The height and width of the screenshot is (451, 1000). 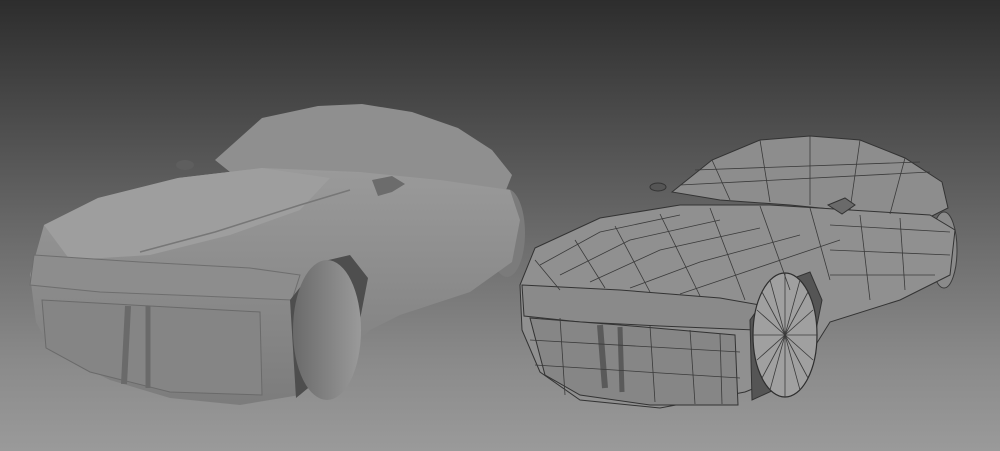 I want to click on grille-divider-left, so click(x=126, y=345).